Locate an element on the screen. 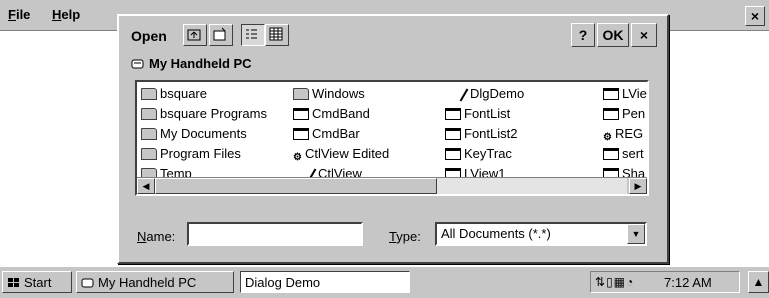 Image resolution: width=769 pixels, height=298 pixels. windows-logo-icon is located at coordinates (14, 285).